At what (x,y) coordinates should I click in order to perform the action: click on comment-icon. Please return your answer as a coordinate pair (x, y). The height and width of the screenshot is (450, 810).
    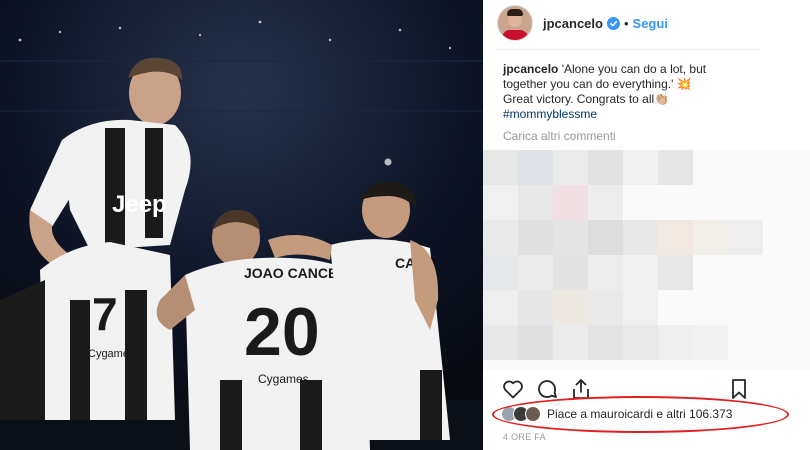
    Looking at the image, I should click on (547, 389).